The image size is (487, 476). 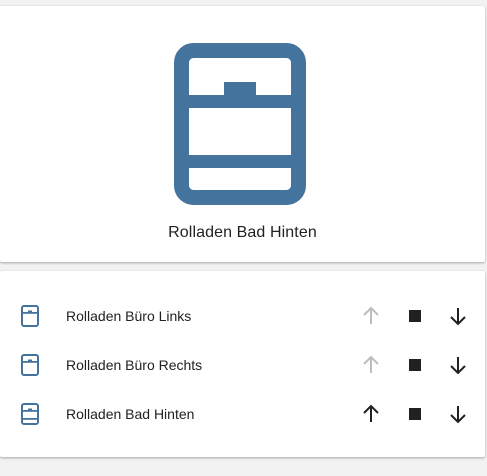 What do you see at coordinates (130, 414) in the screenshot?
I see `cover-name: Rolladen Bad Hinten` at bounding box center [130, 414].